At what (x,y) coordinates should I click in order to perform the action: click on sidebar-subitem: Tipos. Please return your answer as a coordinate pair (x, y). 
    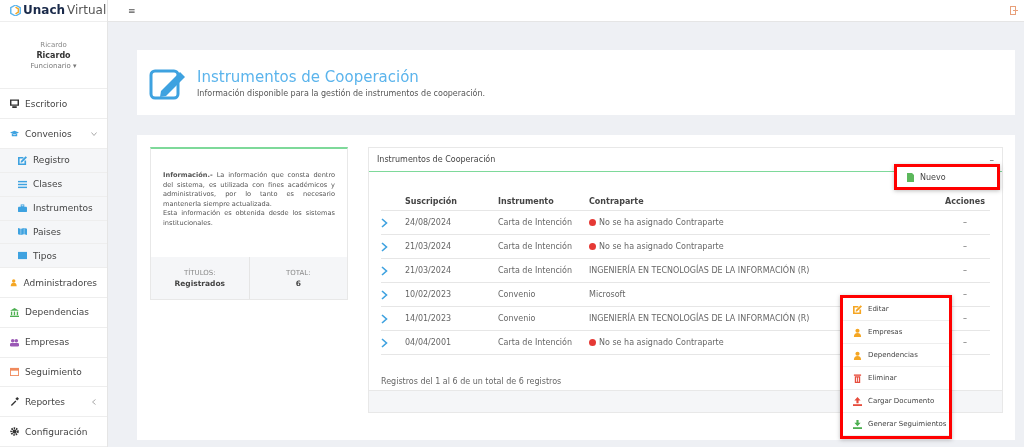
    Looking at the image, I should click on (53, 256).